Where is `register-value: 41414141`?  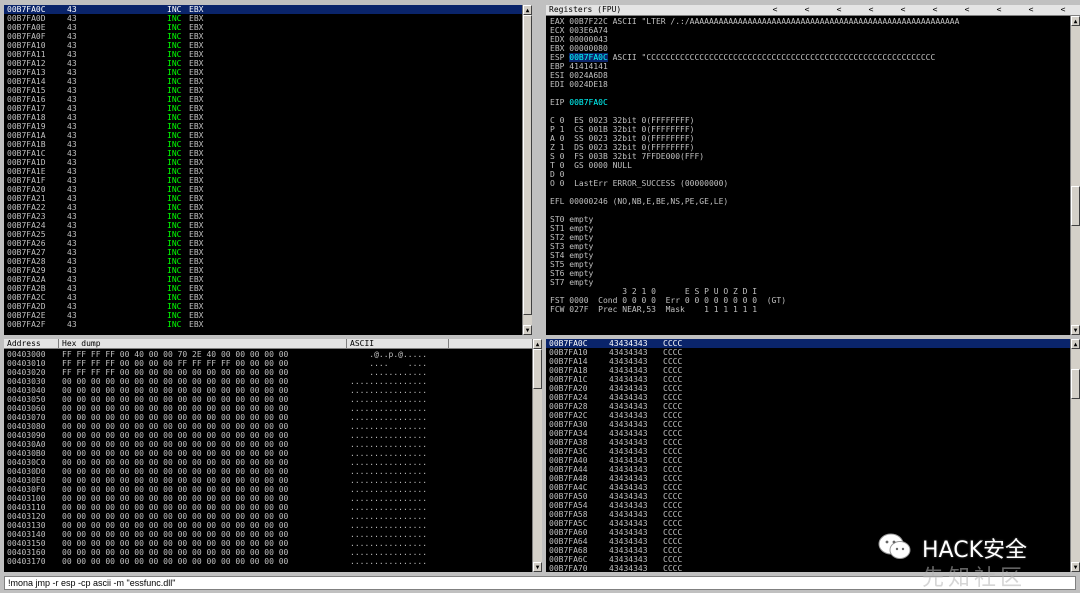 register-value: 41414141 is located at coordinates (588, 66).